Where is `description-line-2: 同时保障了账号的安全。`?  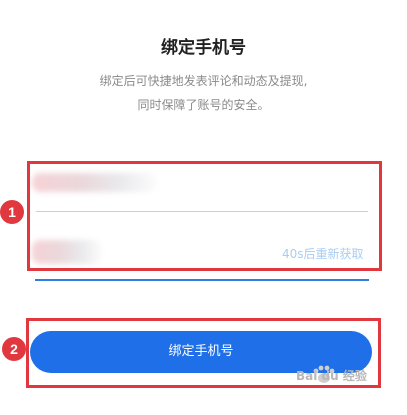 description-line-2: 同时保障了账号的安全。 is located at coordinates (203, 105).